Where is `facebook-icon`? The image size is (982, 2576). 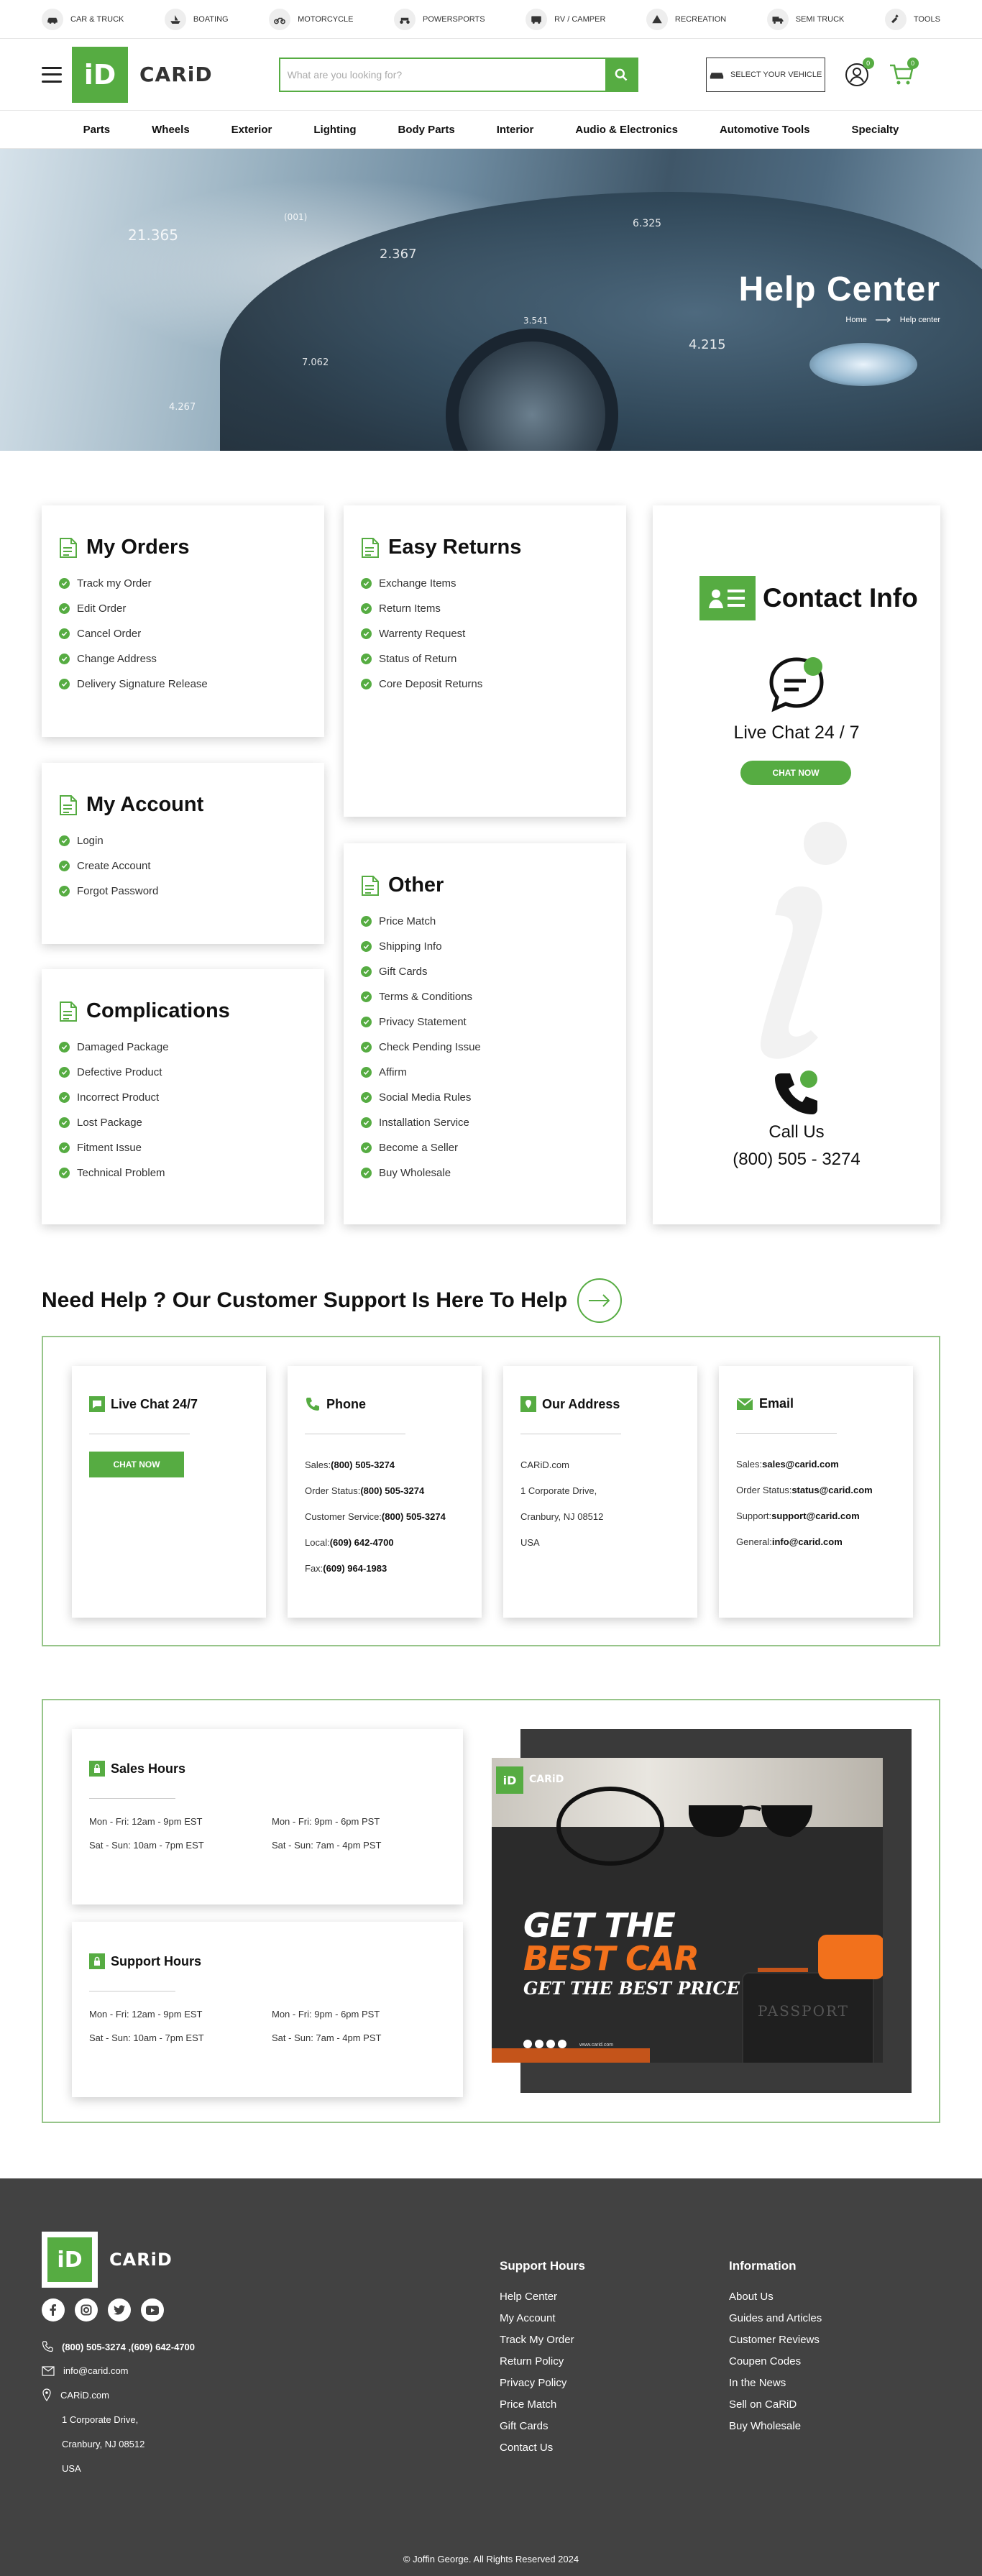 facebook-icon is located at coordinates (53, 2309).